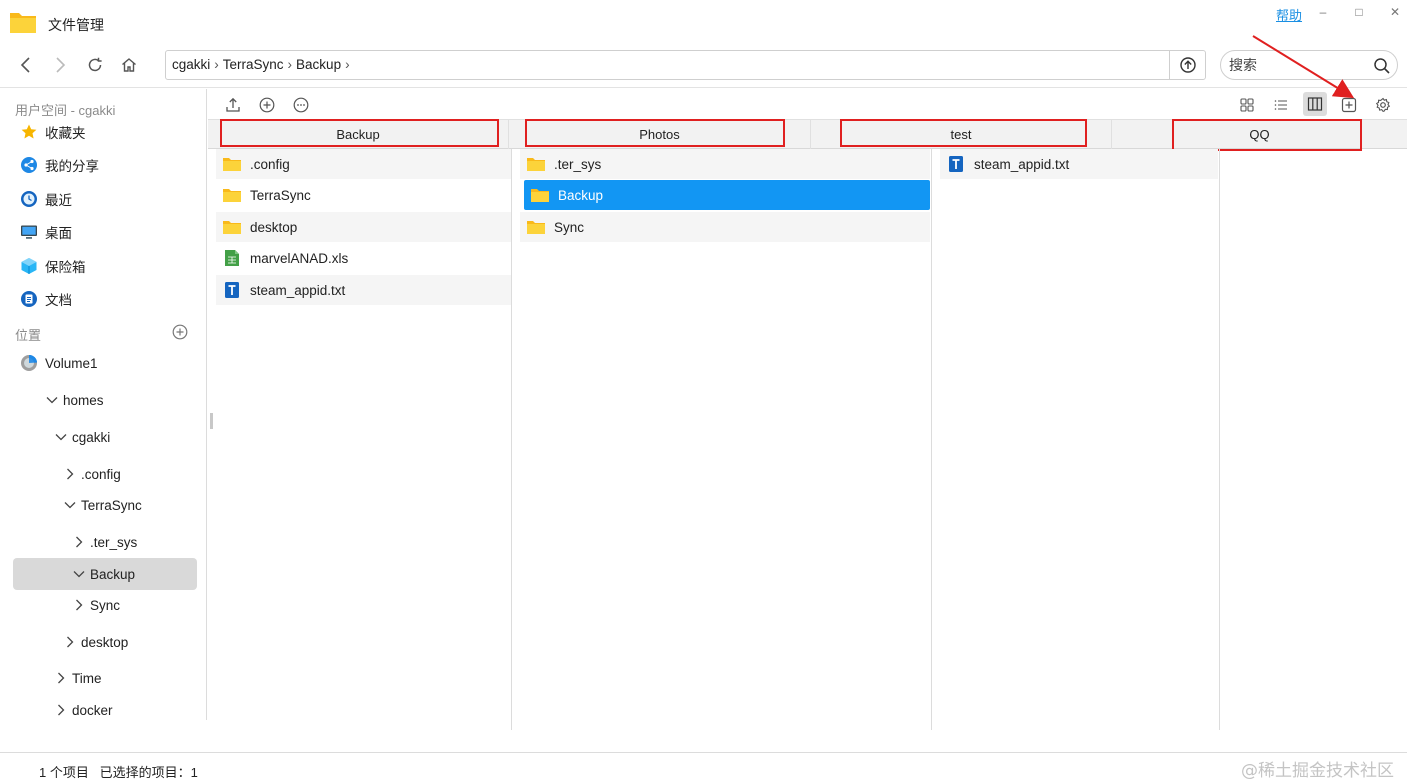  I want to click on tree-item-label: desktop, so click(105, 642).